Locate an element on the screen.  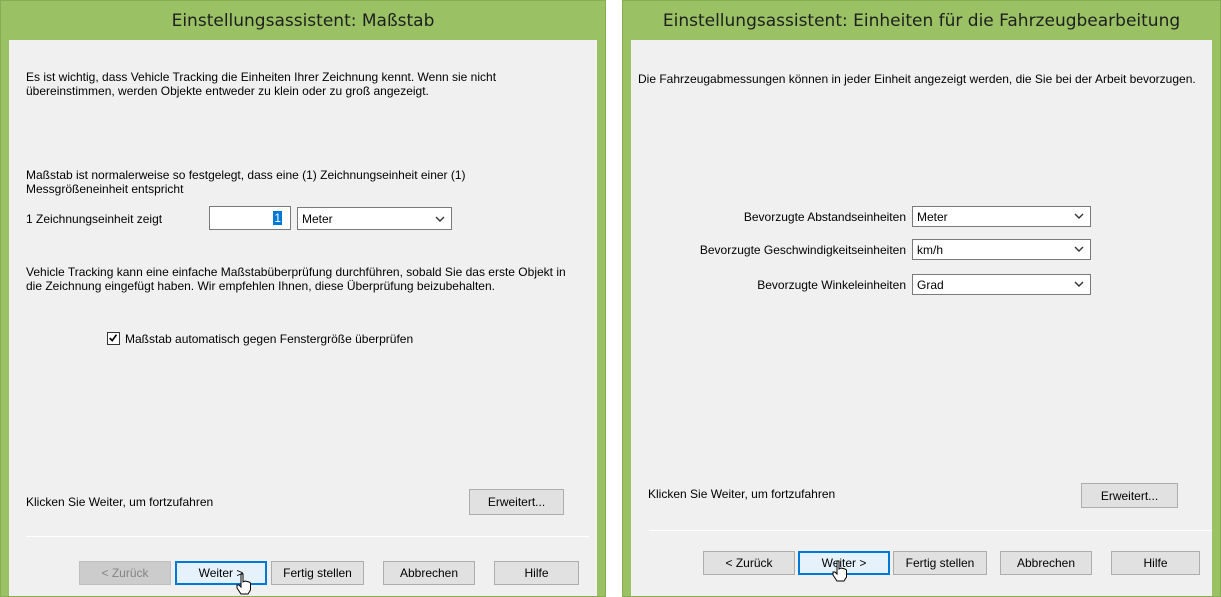
checkmark-icon is located at coordinates (113, 338).